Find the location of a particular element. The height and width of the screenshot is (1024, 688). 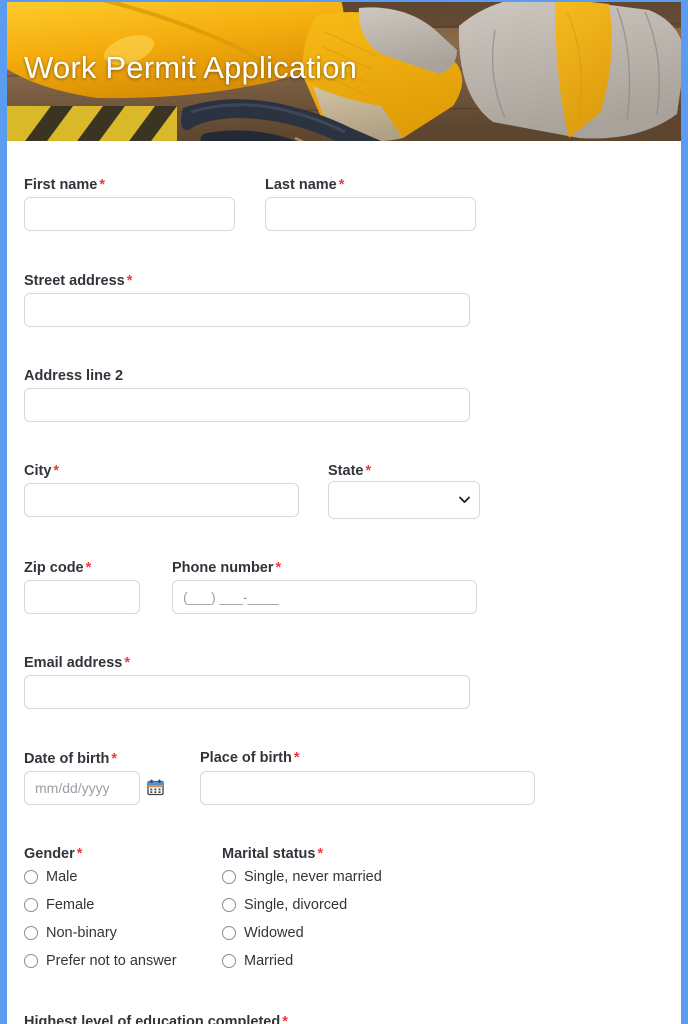

phone-number-label-text: Phone number is located at coordinates (223, 568).